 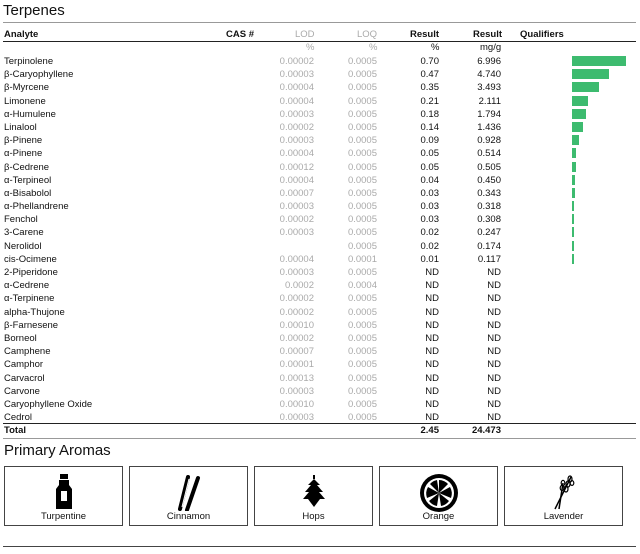 What do you see at coordinates (296, 325) in the screenshot?
I see `lod-value: 0.00010` at bounding box center [296, 325].